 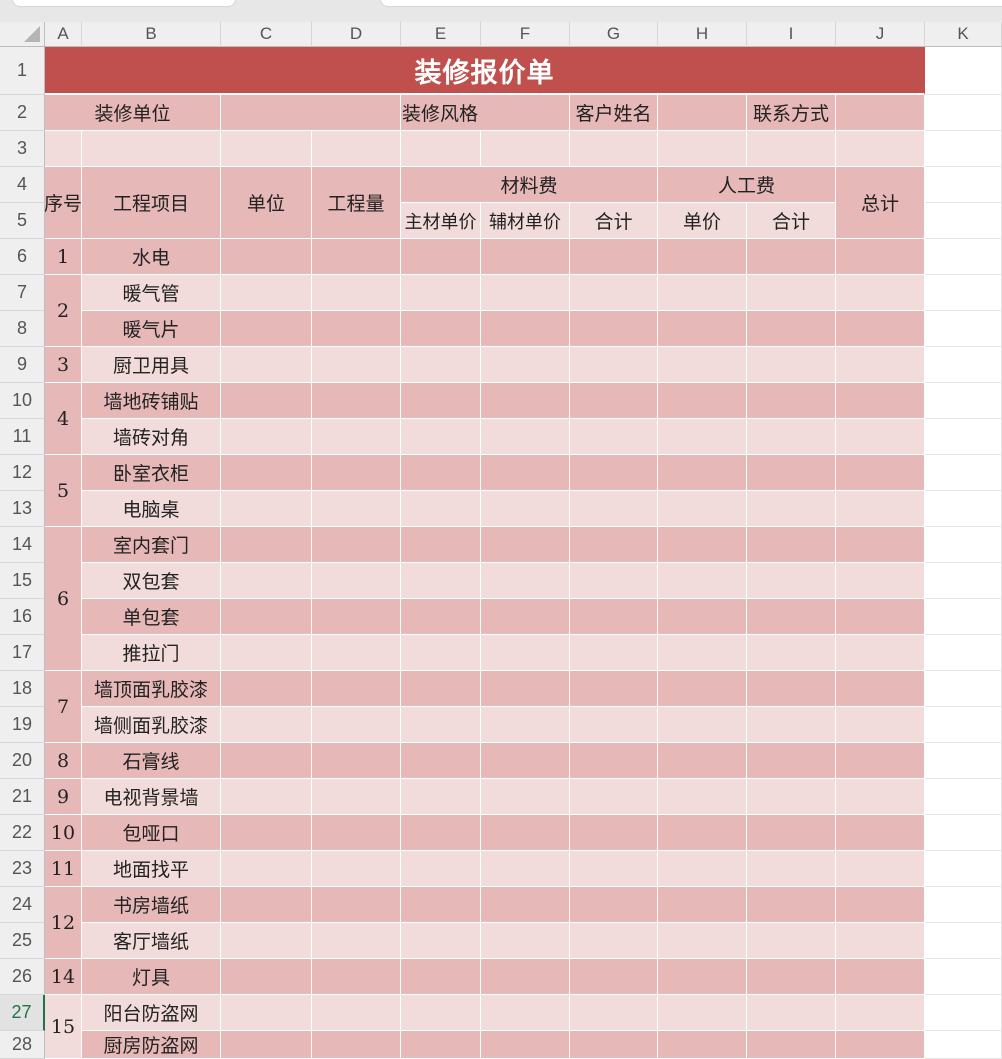 I want to click on label-unit: 装修单位, so click(x=133, y=113).